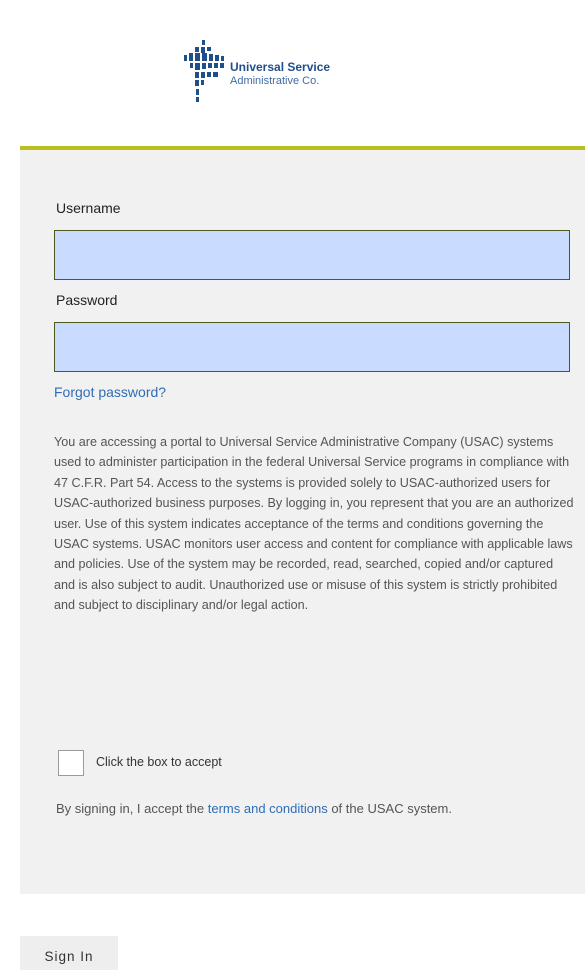 The image size is (585, 970). I want to click on accept-prefix: By signing in, I accept the, so click(132, 808).